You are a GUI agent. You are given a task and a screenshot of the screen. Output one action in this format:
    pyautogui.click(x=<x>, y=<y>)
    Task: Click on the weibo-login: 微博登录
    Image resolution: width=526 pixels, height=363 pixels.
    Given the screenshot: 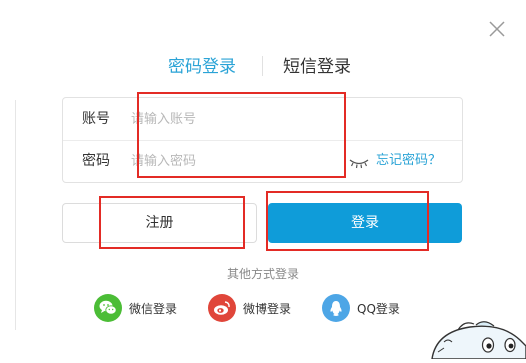 What is the action you would take?
    pyautogui.click(x=249, y=308)
    